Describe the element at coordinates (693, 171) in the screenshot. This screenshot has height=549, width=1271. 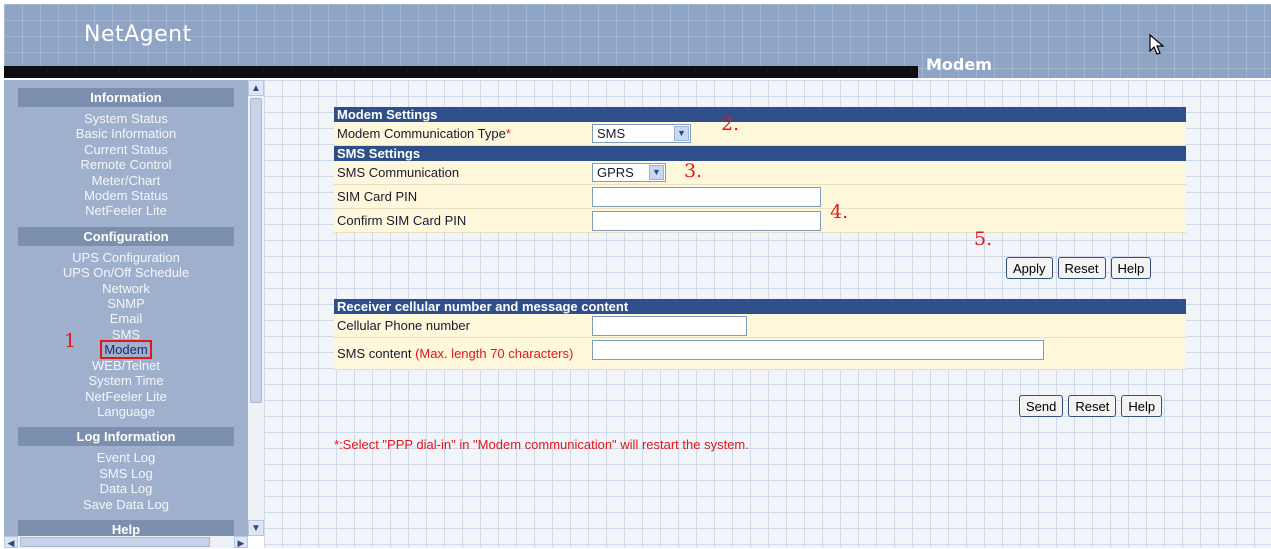
I see `step-3-annotation: 3.` at that location.